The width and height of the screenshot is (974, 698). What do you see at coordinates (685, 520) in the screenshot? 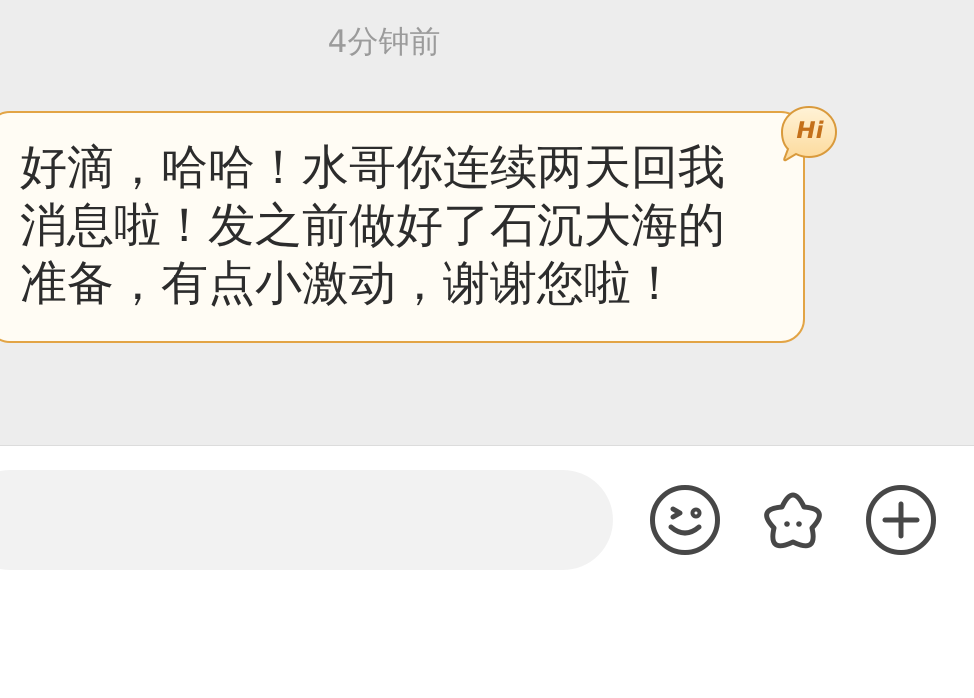
I see `emoji-icon` at bounding box center [685, 520].